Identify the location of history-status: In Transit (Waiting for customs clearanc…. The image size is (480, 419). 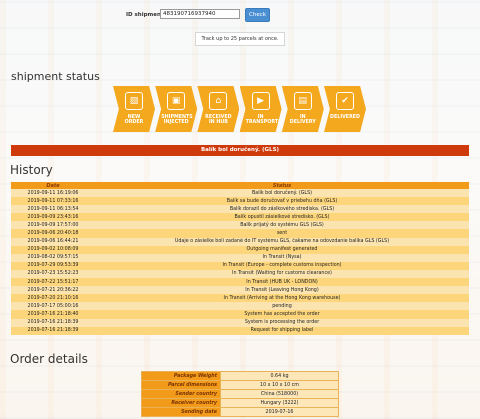
(282, 274).